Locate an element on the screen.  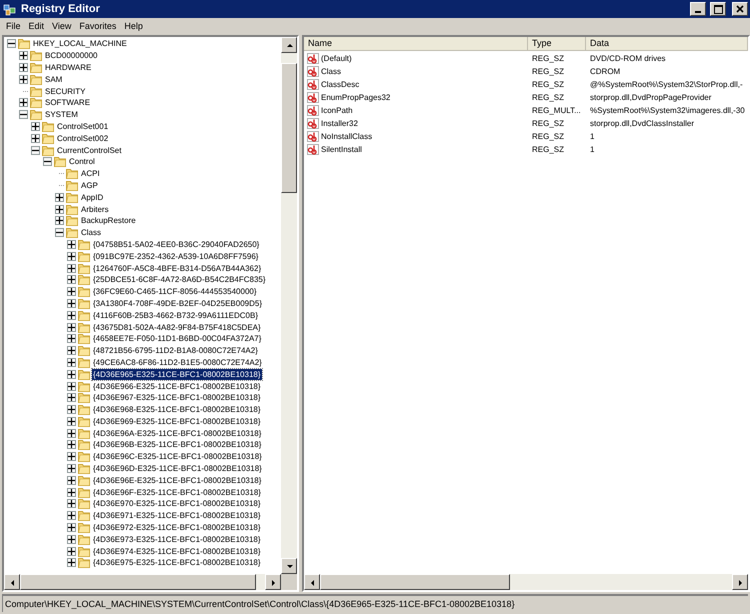
tree-item: {4D36E971-E325-11CE-BFC1-08002BE10318} is located at coordinates (177, 516).